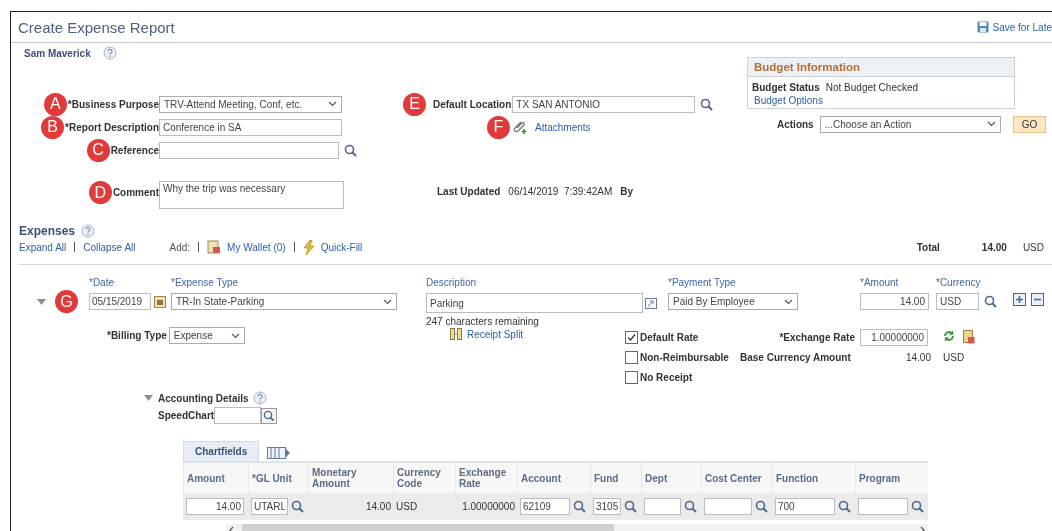  I want to click on checkbox-label: Default Rate, so click(669, 337).